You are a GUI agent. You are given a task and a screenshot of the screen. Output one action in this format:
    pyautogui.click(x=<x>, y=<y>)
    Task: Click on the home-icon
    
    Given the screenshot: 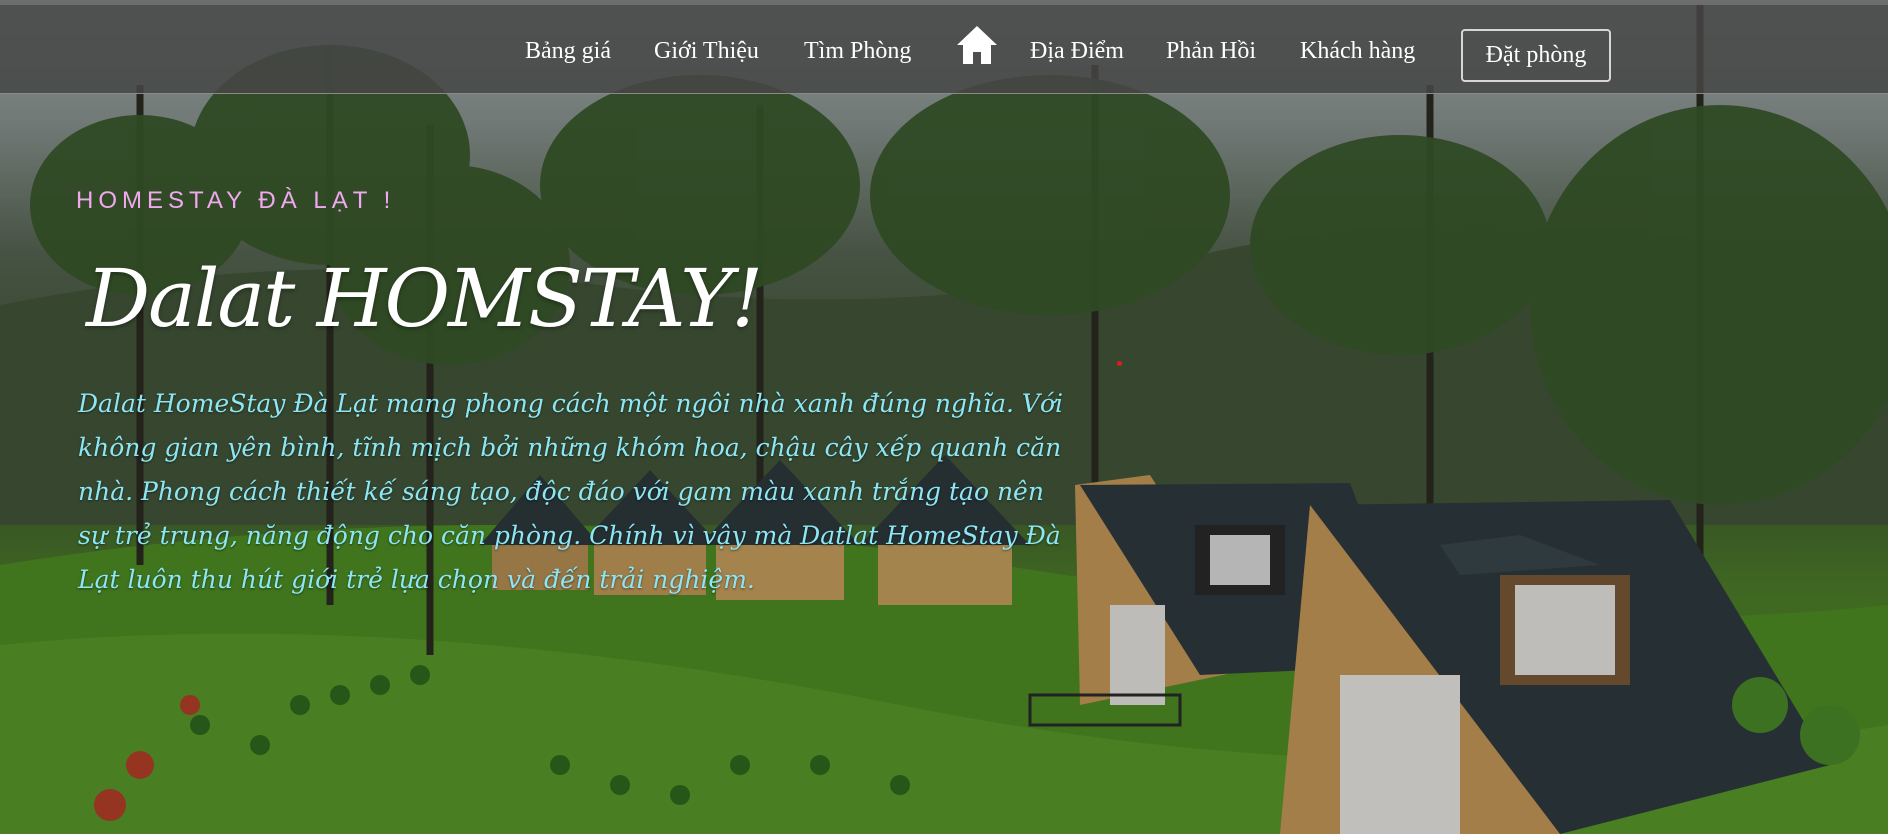 What is the action you would take?
    pyautogui.click(x=977, y=45)
    